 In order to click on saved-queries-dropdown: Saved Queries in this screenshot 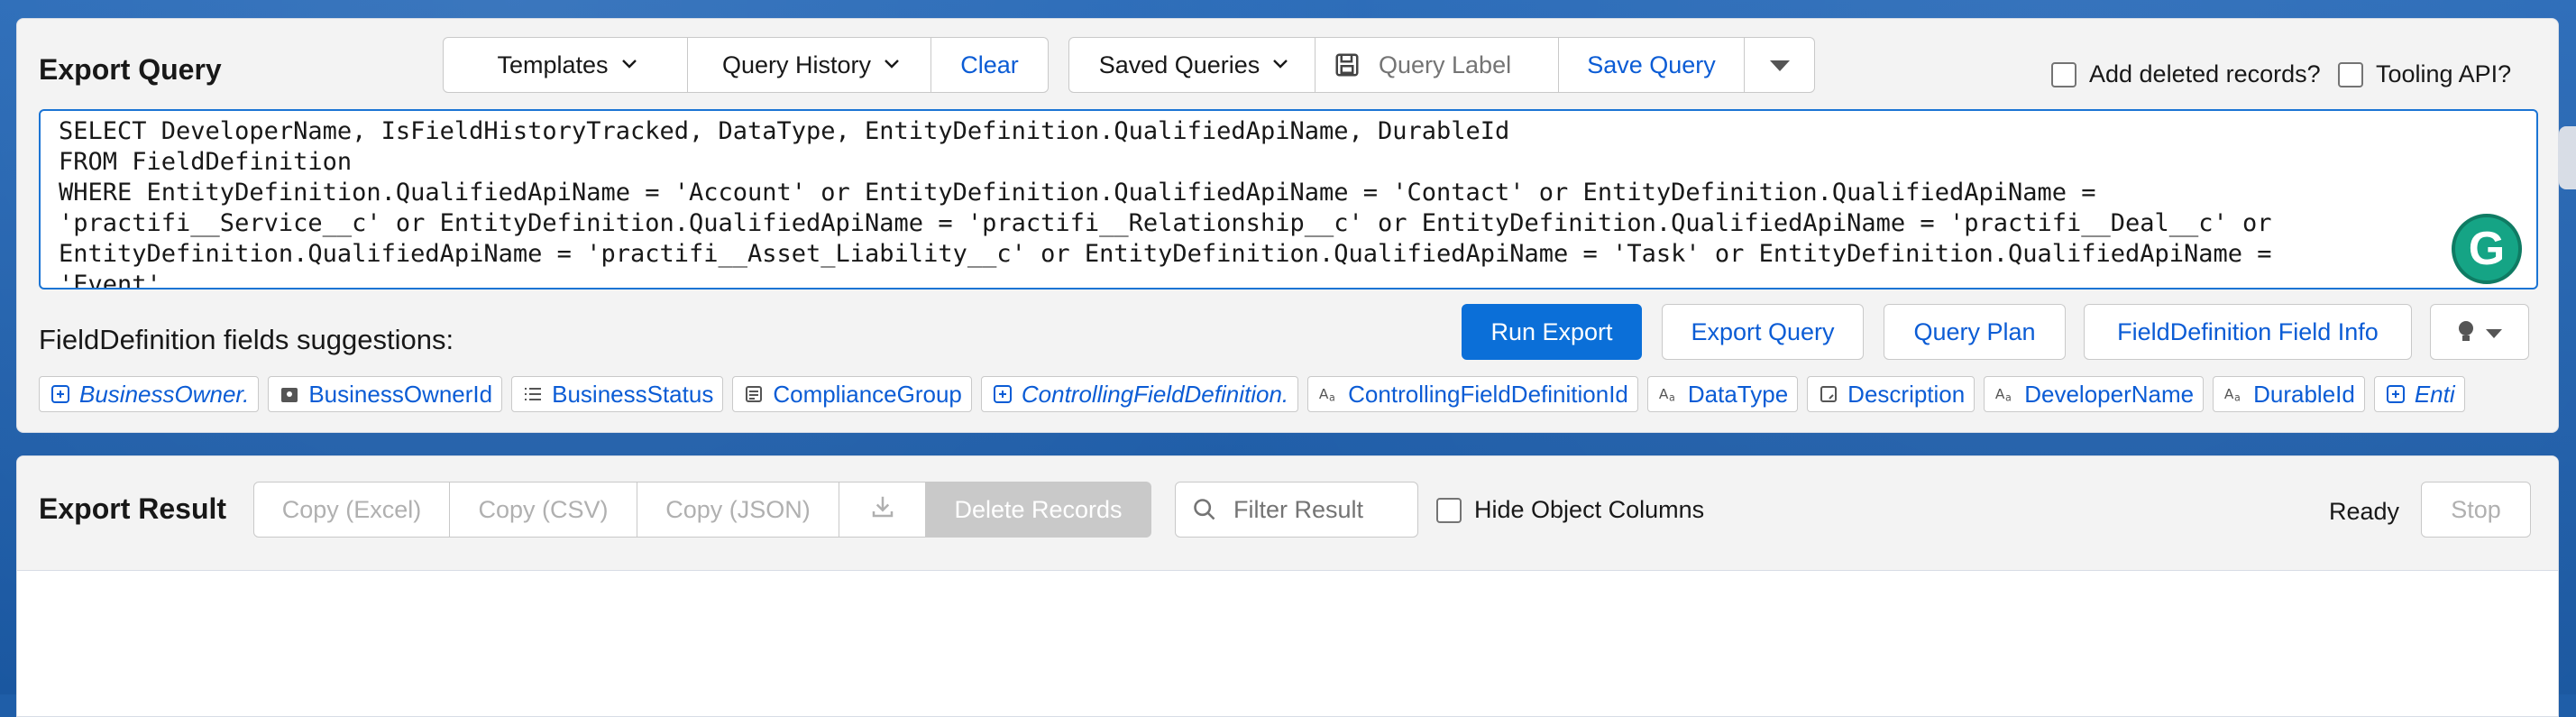, I will do `click(1192, 65)`.